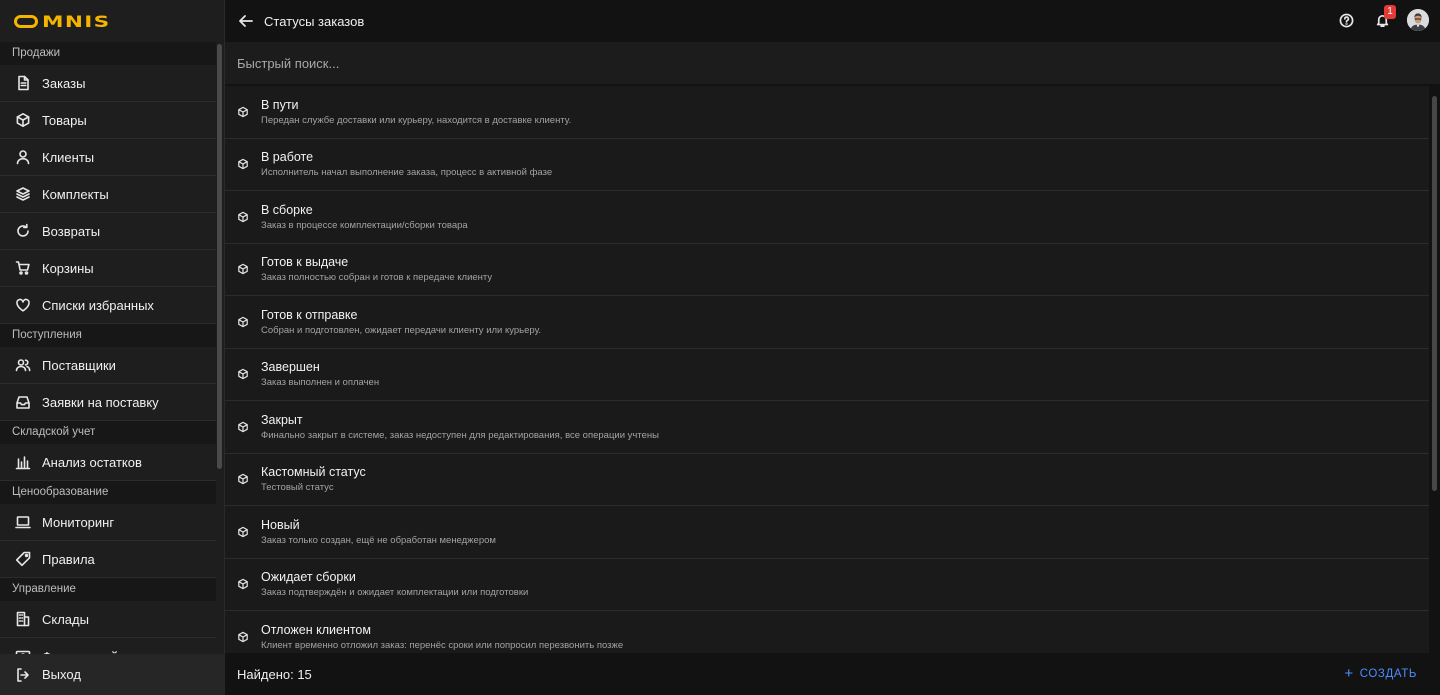 The image size is (1440, 695). I want to click on status-name: Кастомный статус, so click(313, 472).